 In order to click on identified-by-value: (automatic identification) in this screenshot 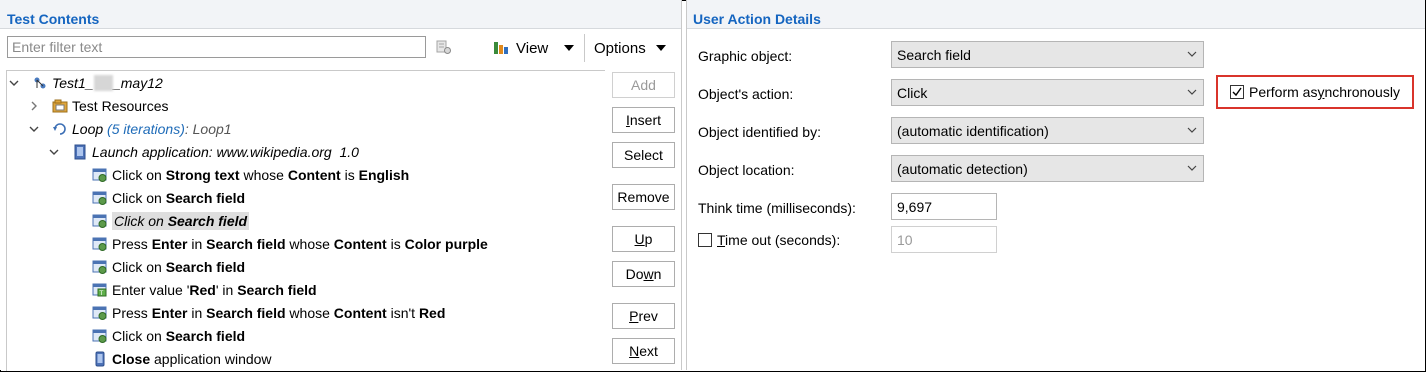, I will do `click(973, 130)`.